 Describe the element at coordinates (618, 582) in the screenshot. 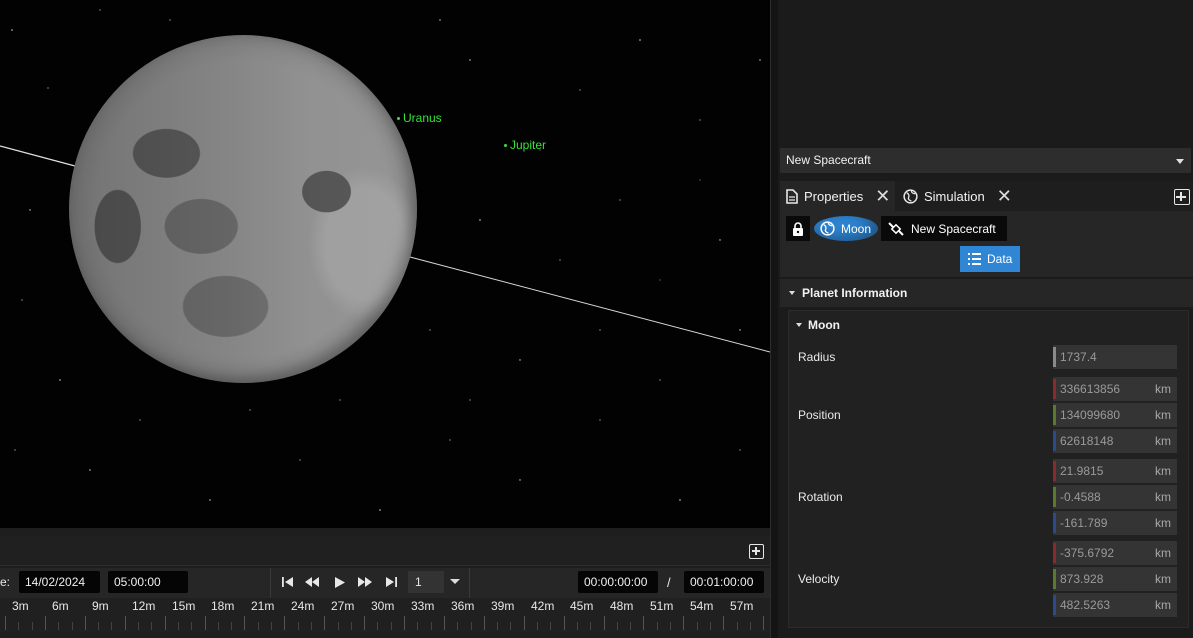

I see `current-time-field: 00:00:00:00` at that location.